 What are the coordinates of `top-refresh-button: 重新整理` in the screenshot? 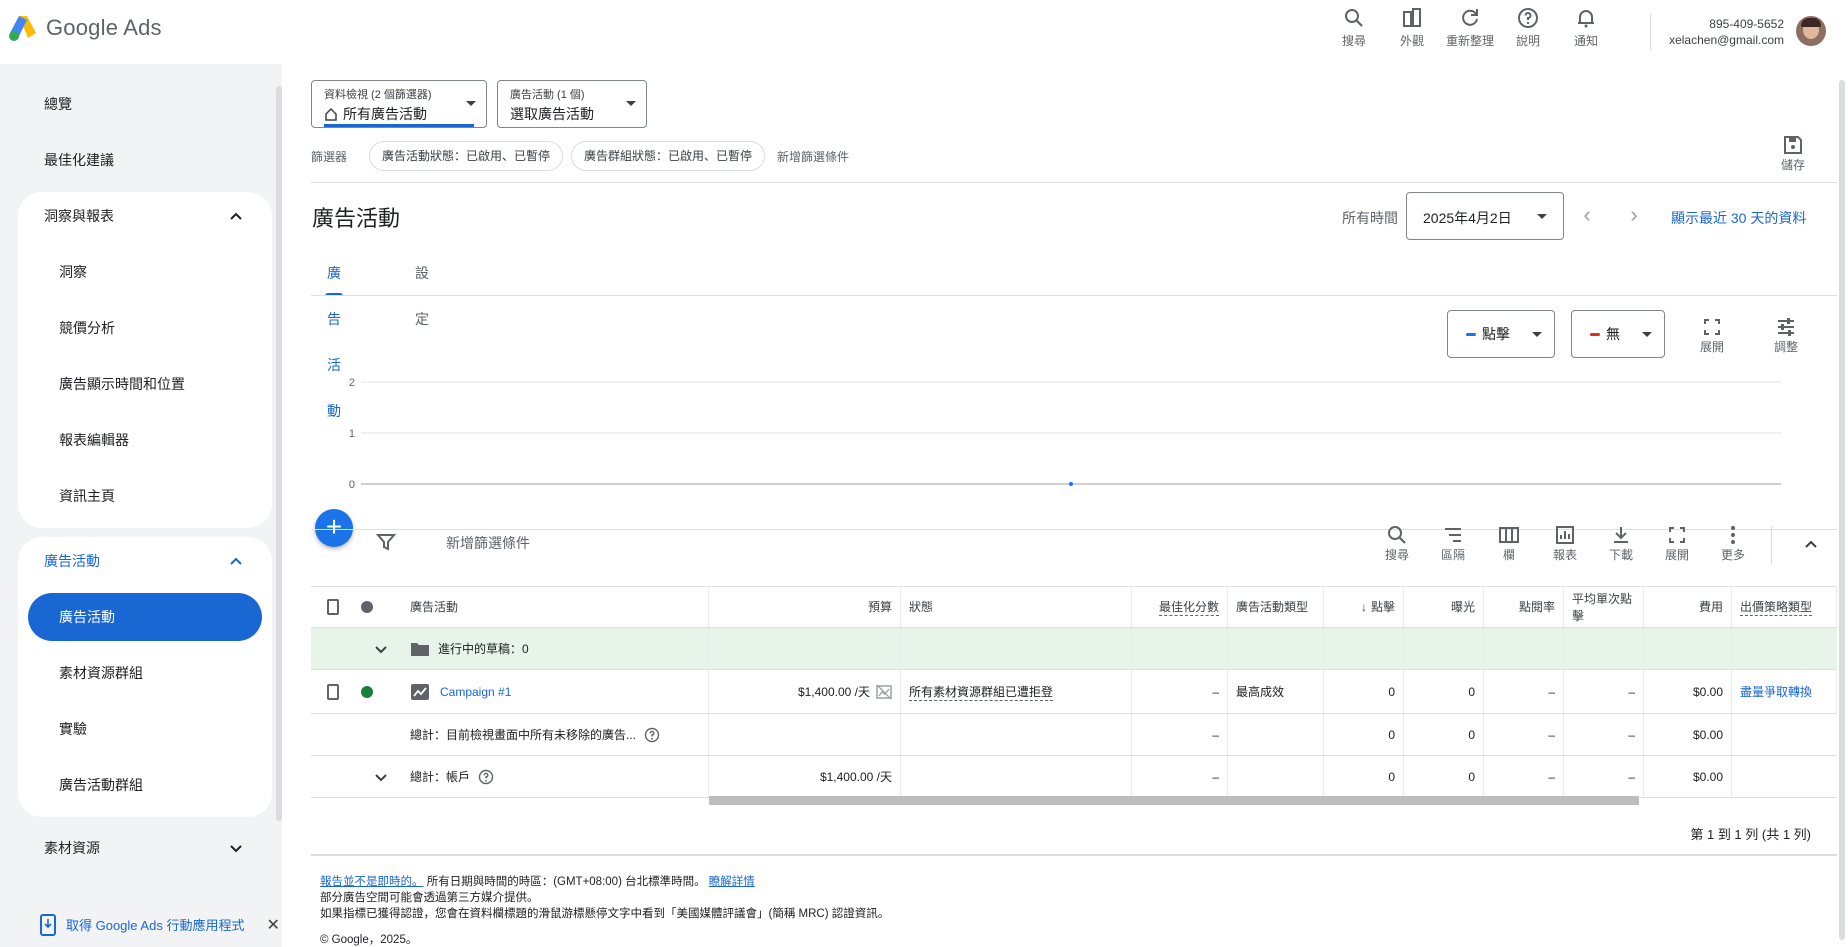 It's located at (1470, 27).